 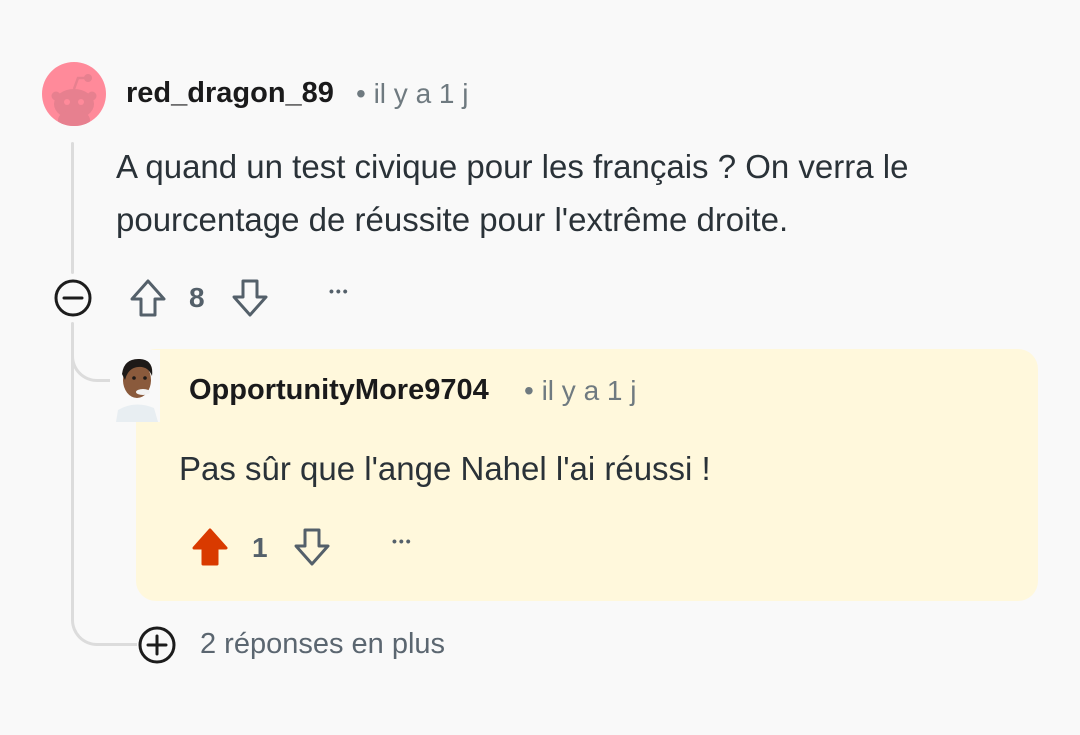 I want to click on more-replies-link: 2 réponses en plus, so click(x=322, y=644).